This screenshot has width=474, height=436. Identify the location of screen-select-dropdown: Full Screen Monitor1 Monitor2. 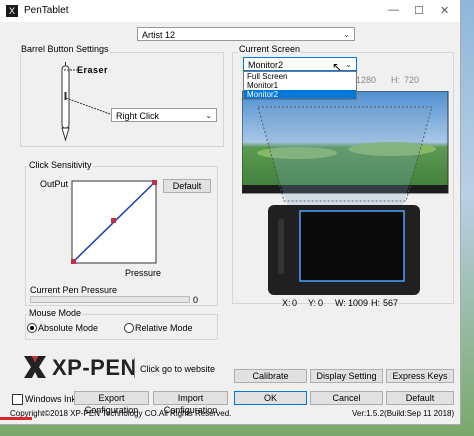
(300, 85).